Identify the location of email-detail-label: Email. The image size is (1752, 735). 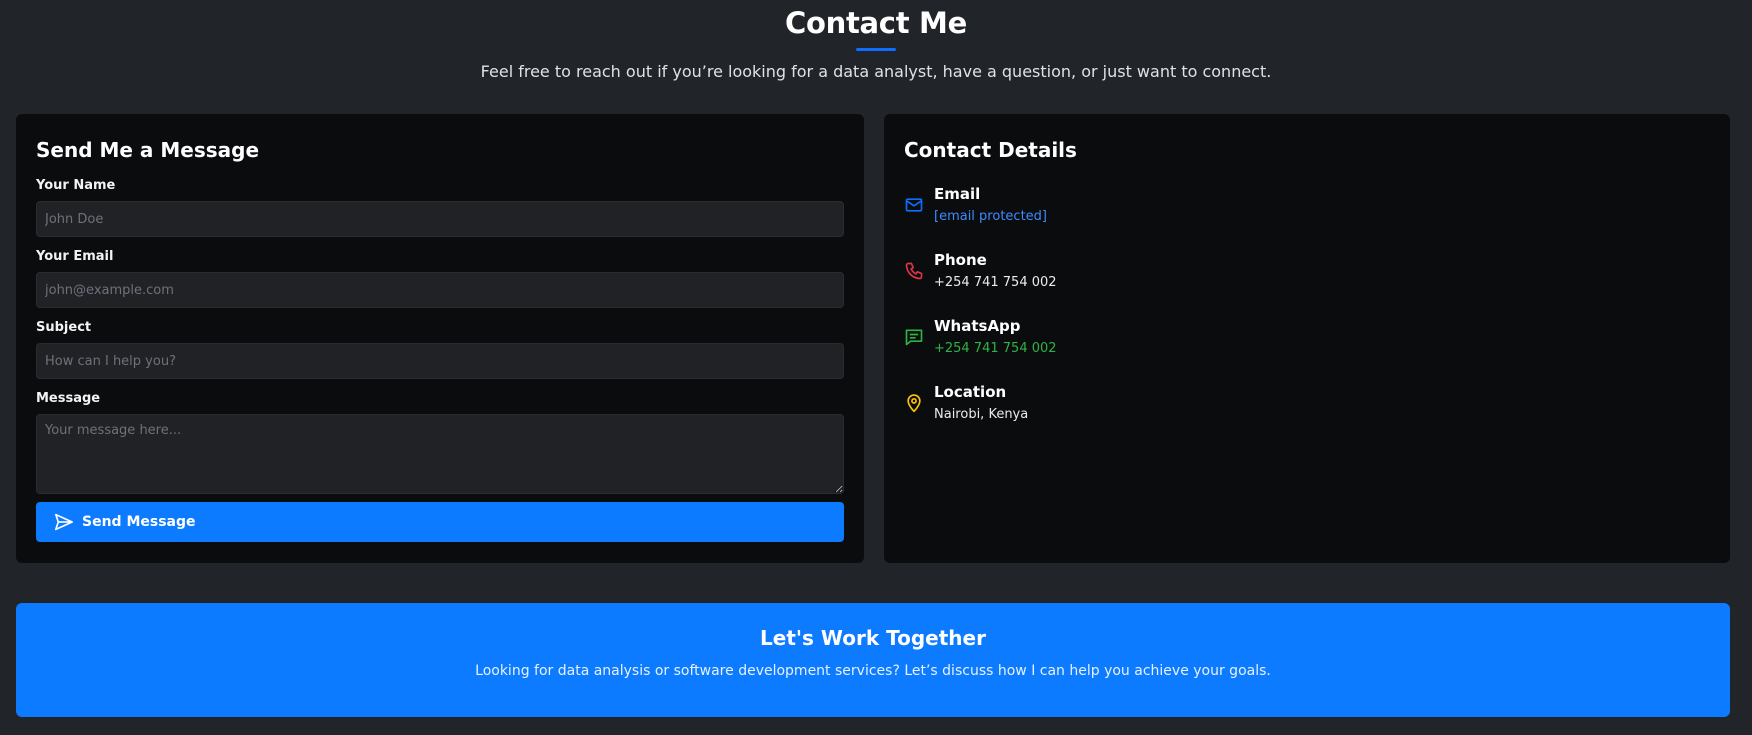
(957, 194).